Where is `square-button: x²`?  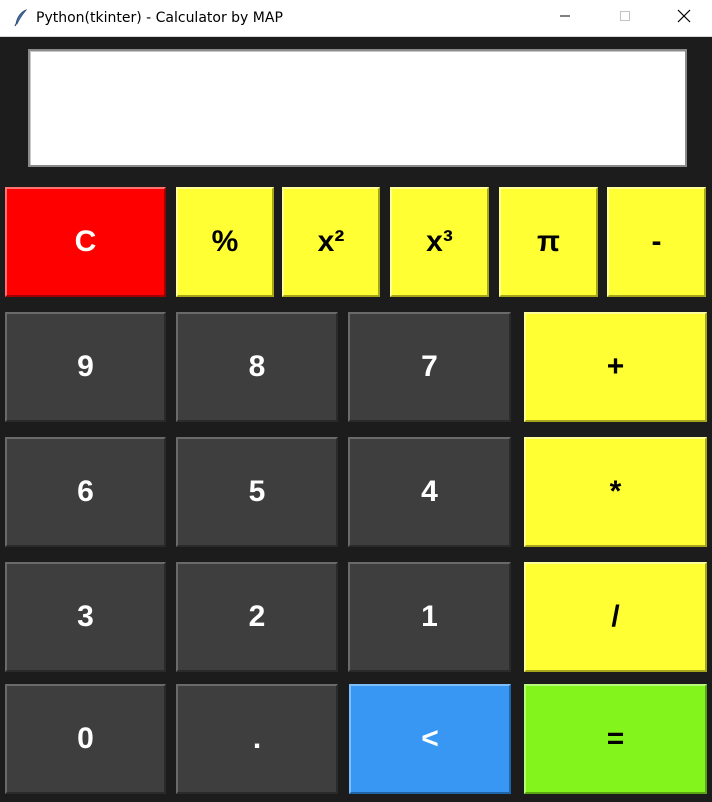
square-button: x² is located at coordinates (331, 242).